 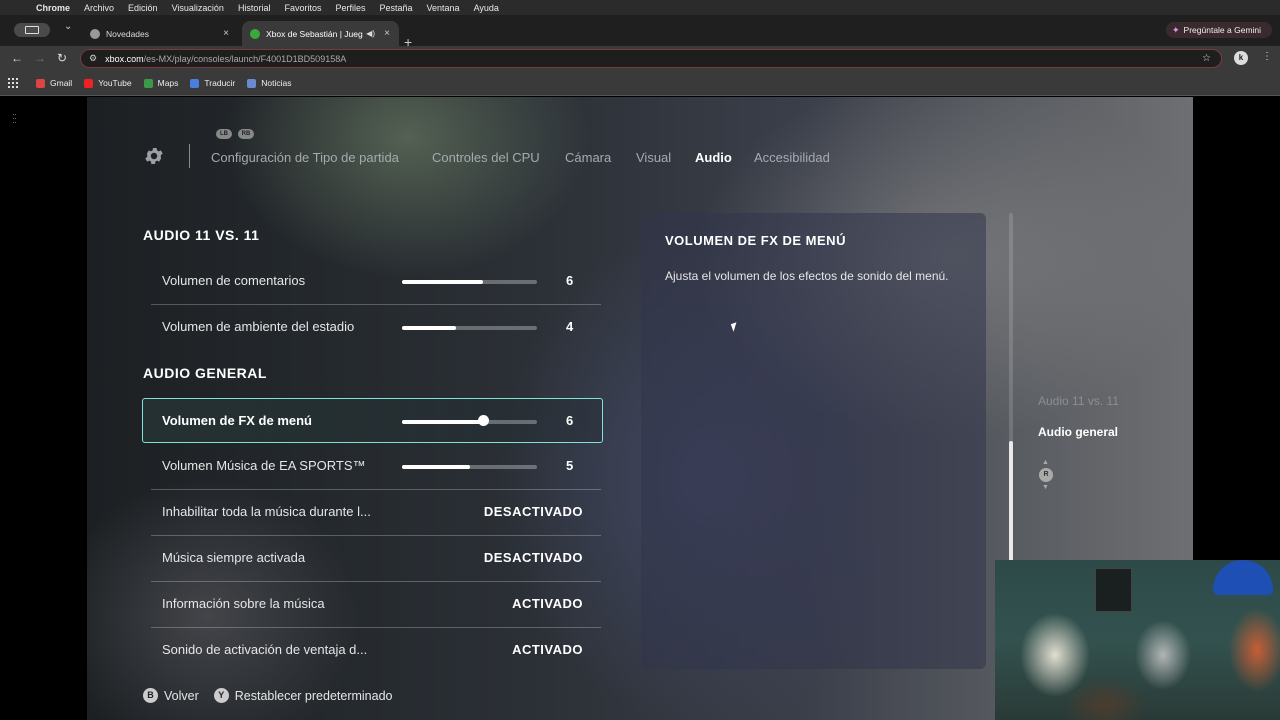 I want to click on bookmark-youtube: YouTube, so click(x=108, y=83).